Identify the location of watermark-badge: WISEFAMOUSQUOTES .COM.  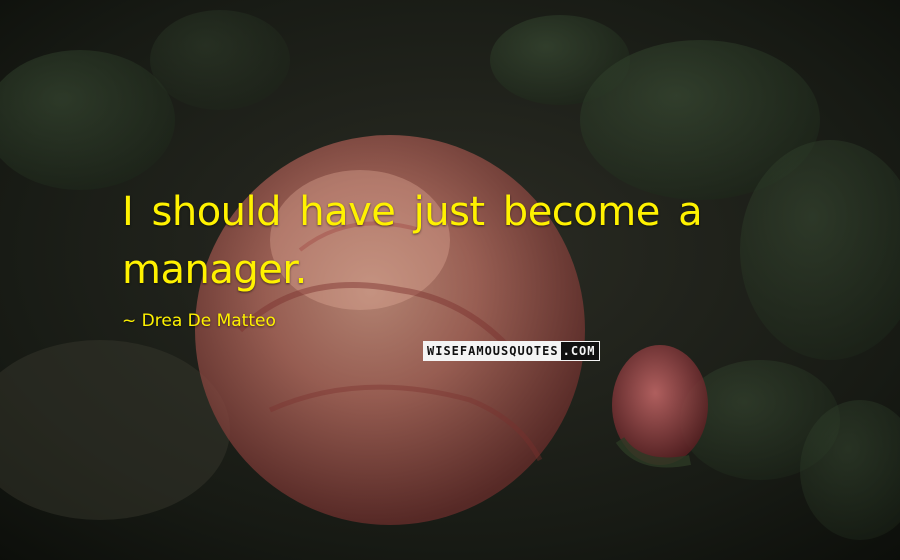
(511, 351).